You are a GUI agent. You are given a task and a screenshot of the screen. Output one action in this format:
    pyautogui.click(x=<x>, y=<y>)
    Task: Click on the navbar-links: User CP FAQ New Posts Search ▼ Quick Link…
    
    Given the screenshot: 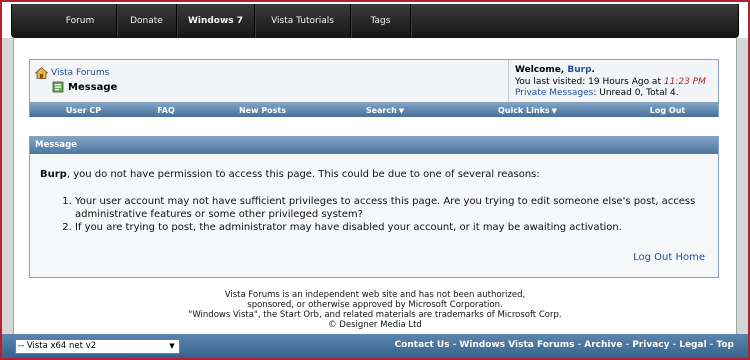 What is the action you would take?
    pyautogui.click(x=374, y=109)
    